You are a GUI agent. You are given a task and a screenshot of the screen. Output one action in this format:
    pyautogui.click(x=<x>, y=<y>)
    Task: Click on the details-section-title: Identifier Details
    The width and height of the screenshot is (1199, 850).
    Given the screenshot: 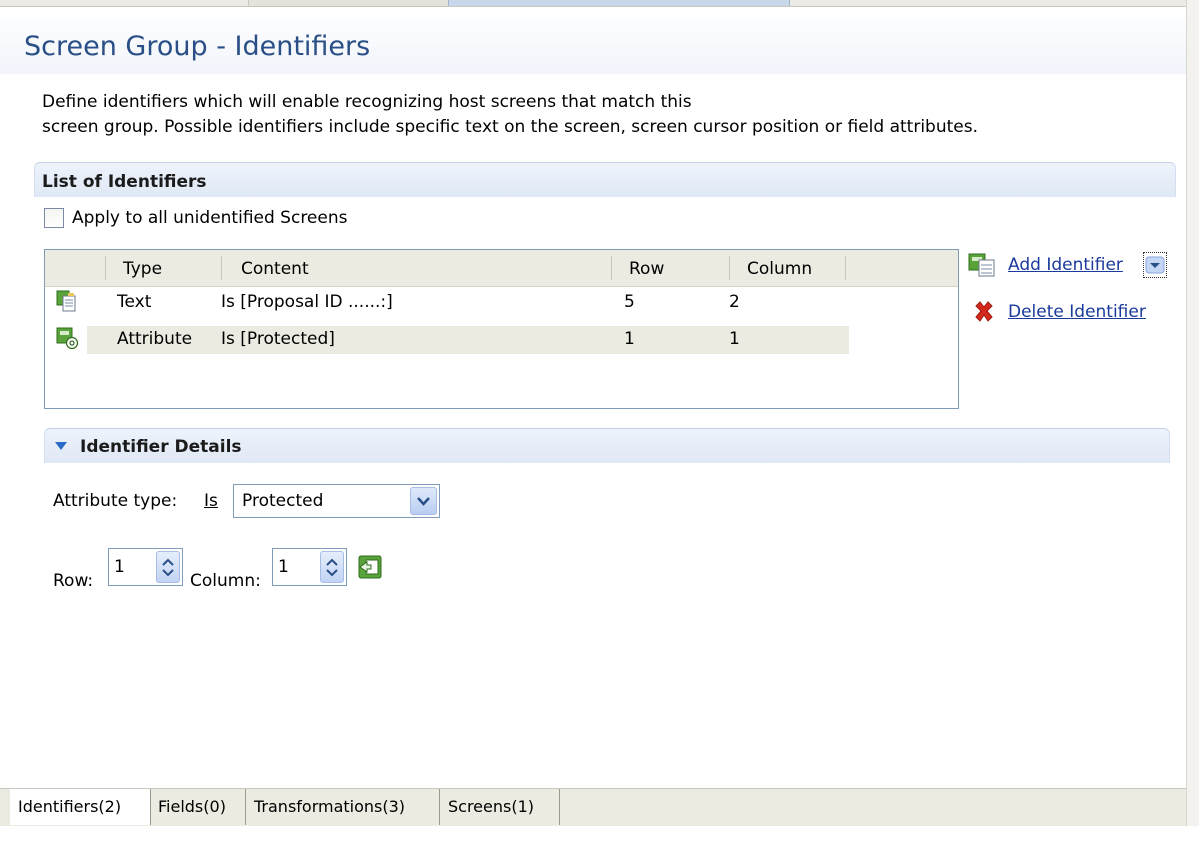 What is the action you would take?
    pyautogui.click(x=161, y=447)
    